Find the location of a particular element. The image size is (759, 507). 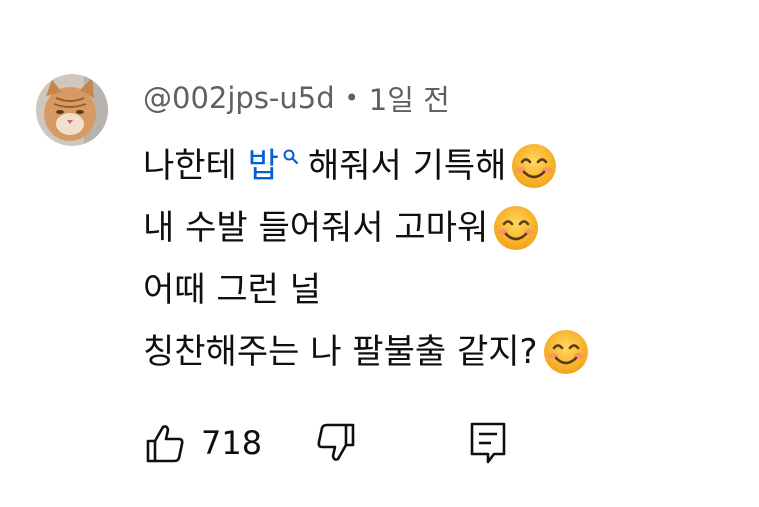

comment-time: 1일 전 is located at coordinates (409, 98).